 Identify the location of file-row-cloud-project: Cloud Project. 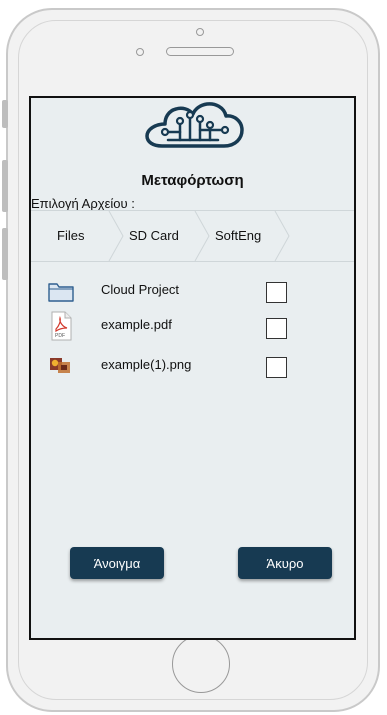
(192, 291).